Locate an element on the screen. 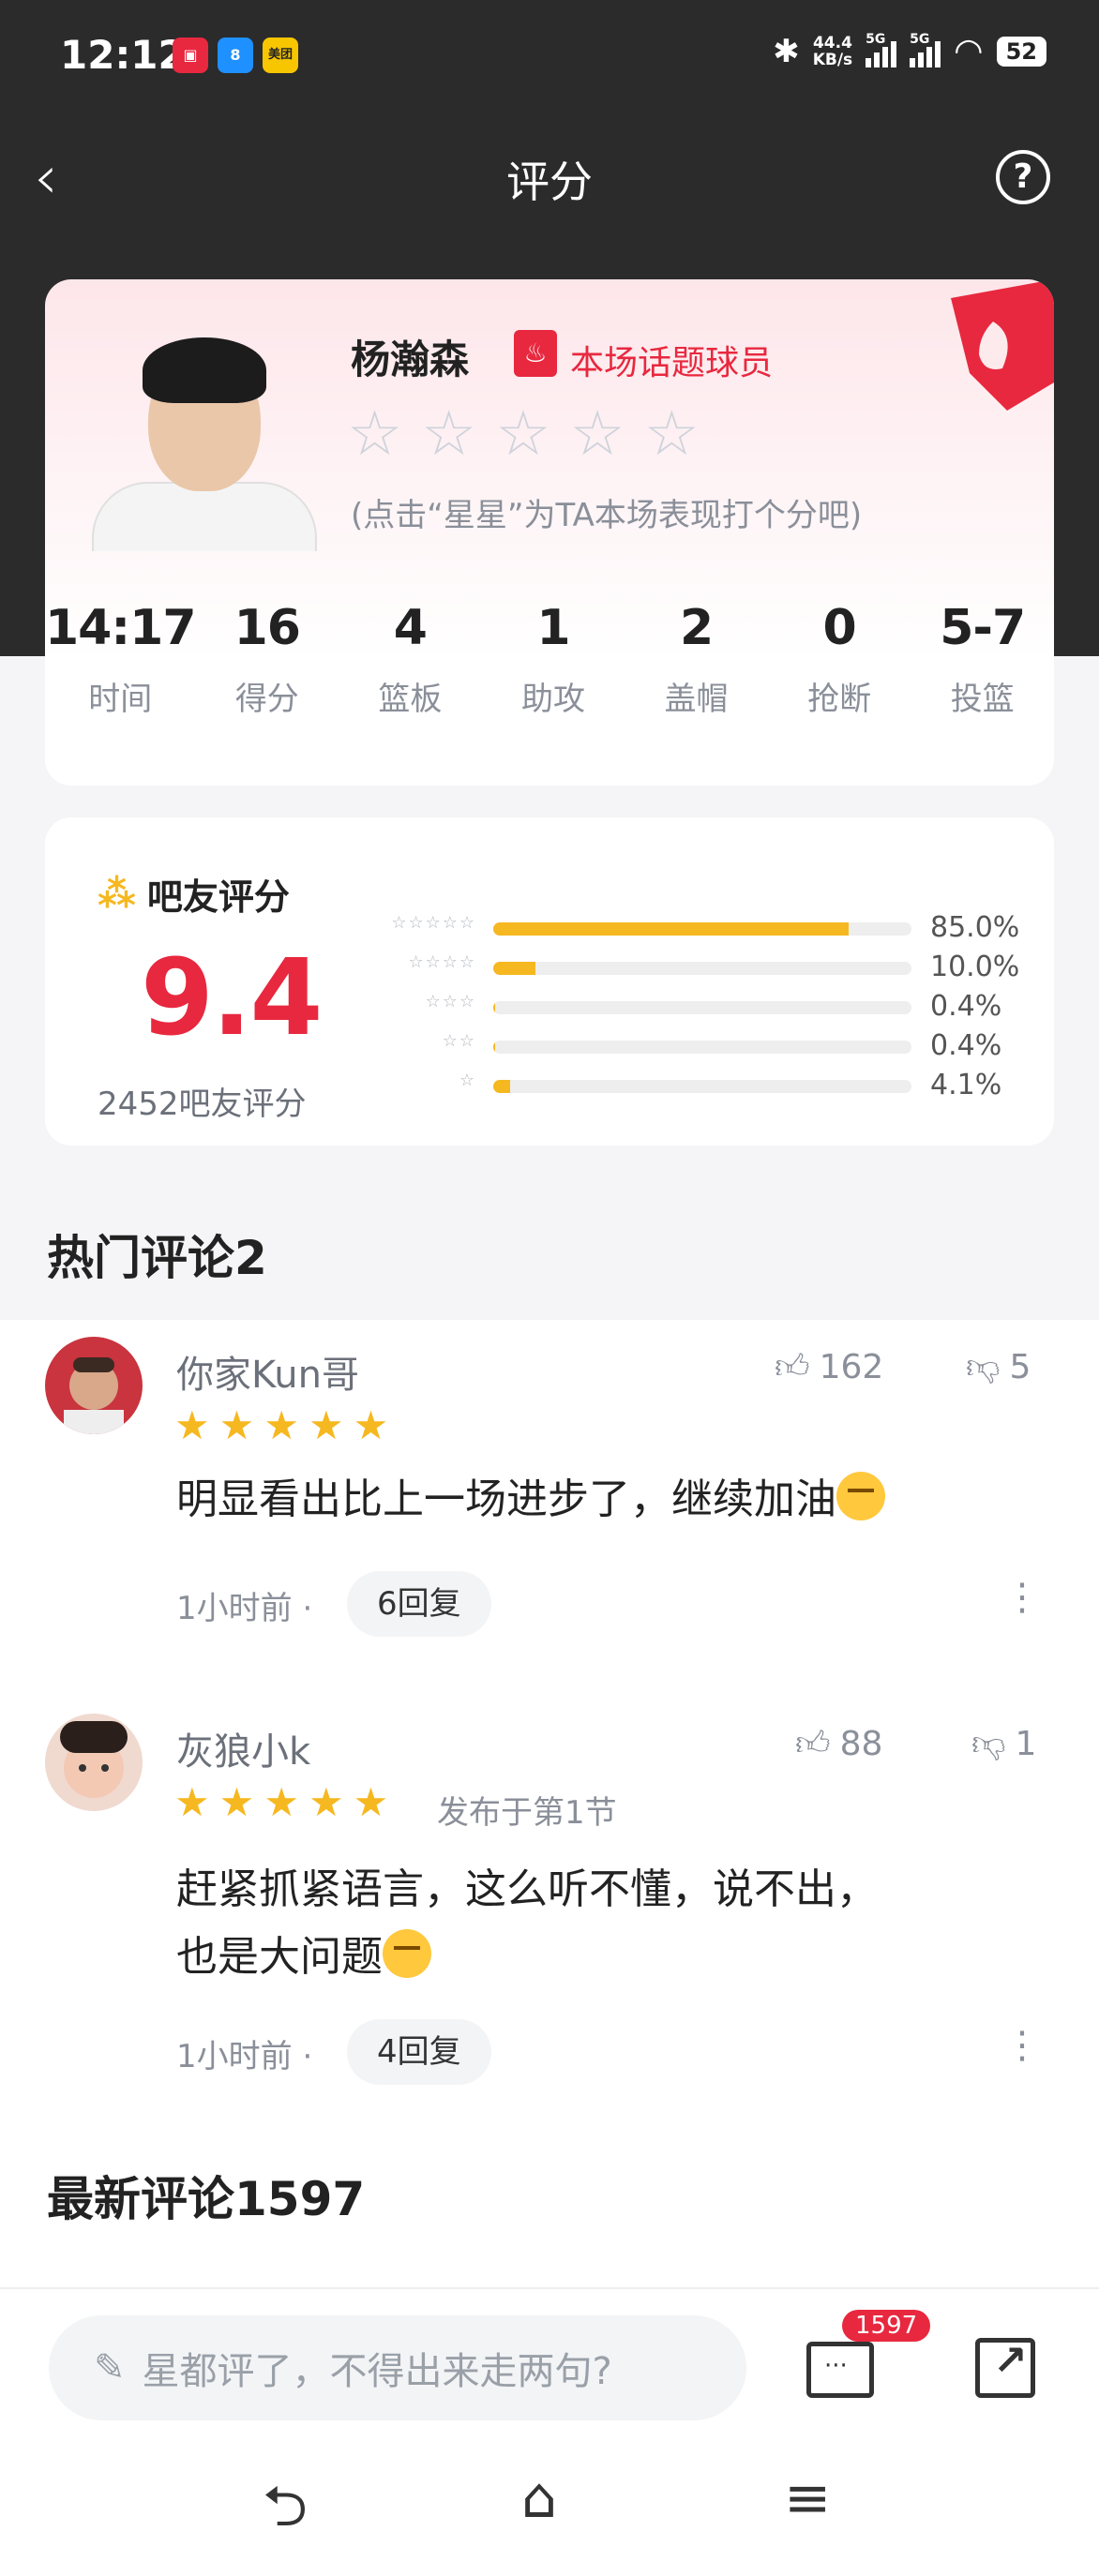 Image resolution: width=1099 pixels, height=2576 pixels. rate-star-4: ☆ is located at coordinates (597, 434).